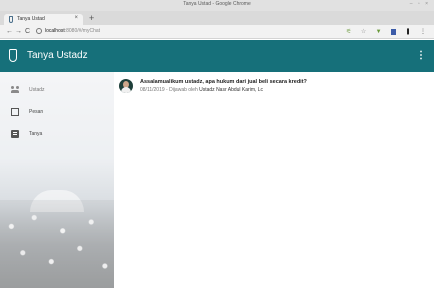  Describe the element at coordinates (36, 134) in the screenshot. I see `sidebar-item-label: Tanya` at that location.